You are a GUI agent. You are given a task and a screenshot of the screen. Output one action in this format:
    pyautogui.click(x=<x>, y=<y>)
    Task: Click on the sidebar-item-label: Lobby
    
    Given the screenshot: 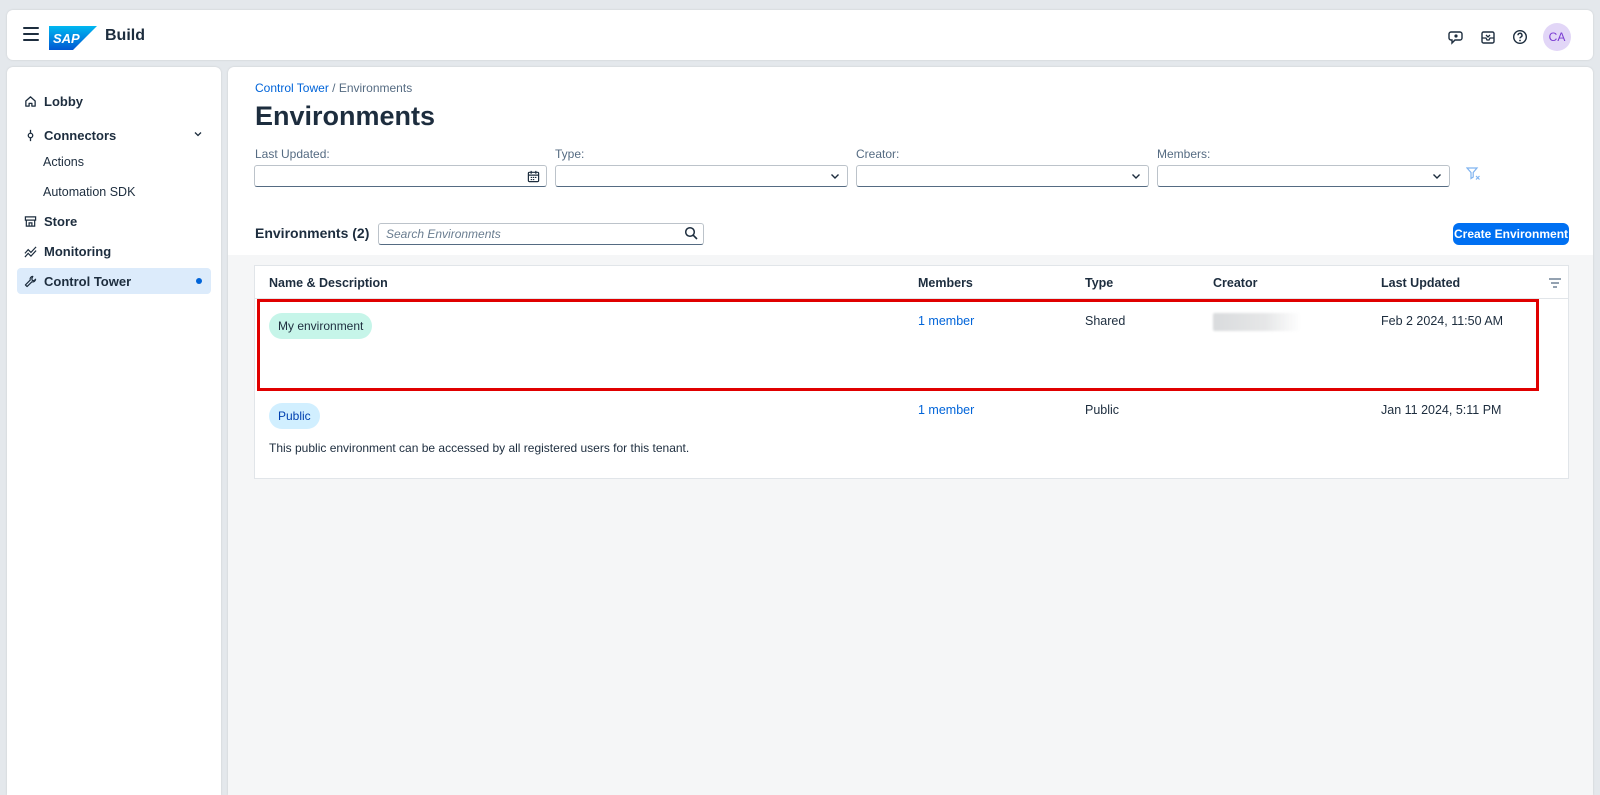 What is the action you would take?
    pyautogui.click(x=63, y=101)
    